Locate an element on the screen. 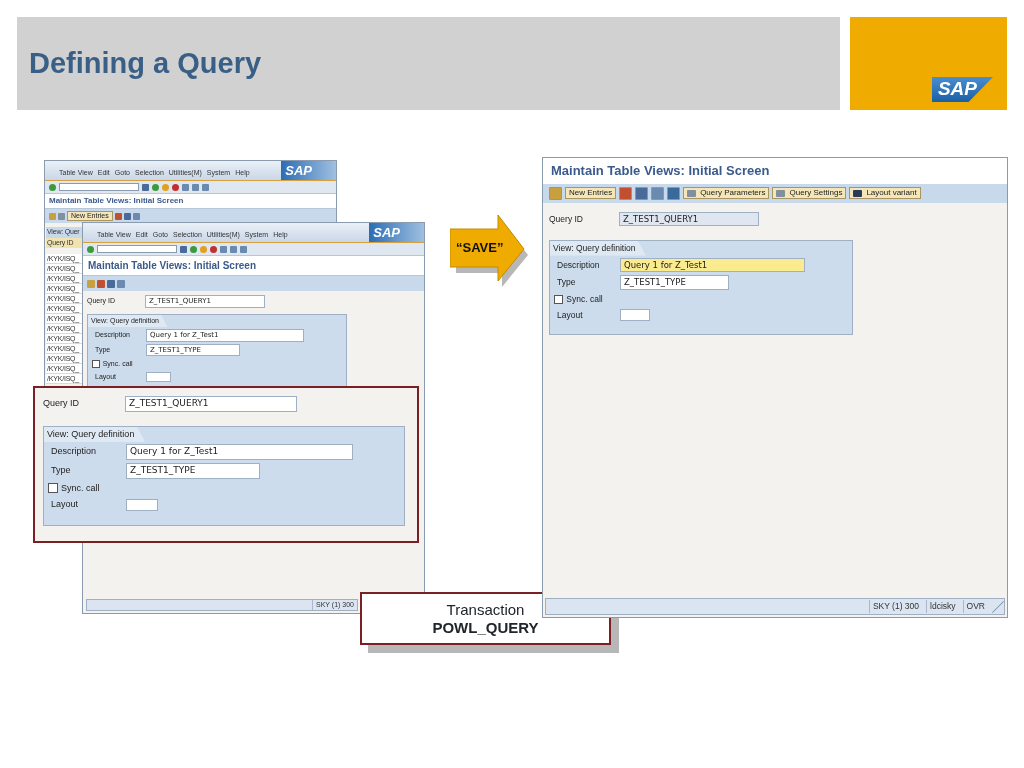  transaction-label: Transaction is located at coordinates (485, 609).